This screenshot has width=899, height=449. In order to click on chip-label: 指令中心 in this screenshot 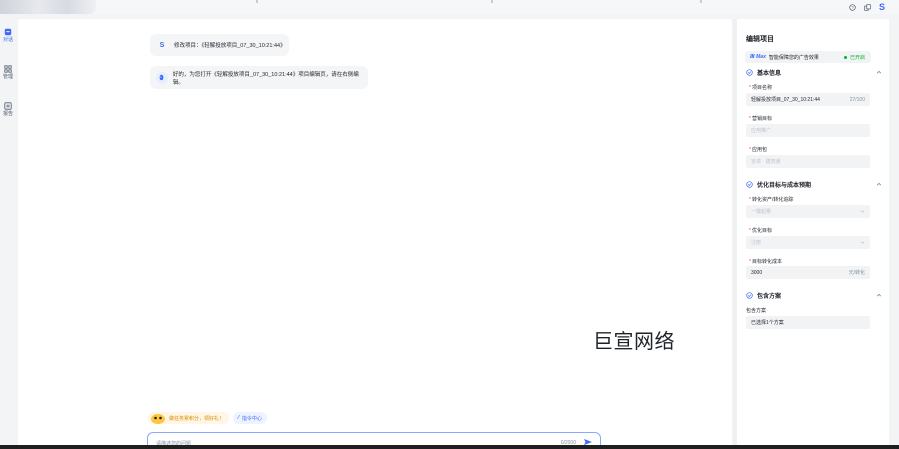, I will do `click(251, 418)`.